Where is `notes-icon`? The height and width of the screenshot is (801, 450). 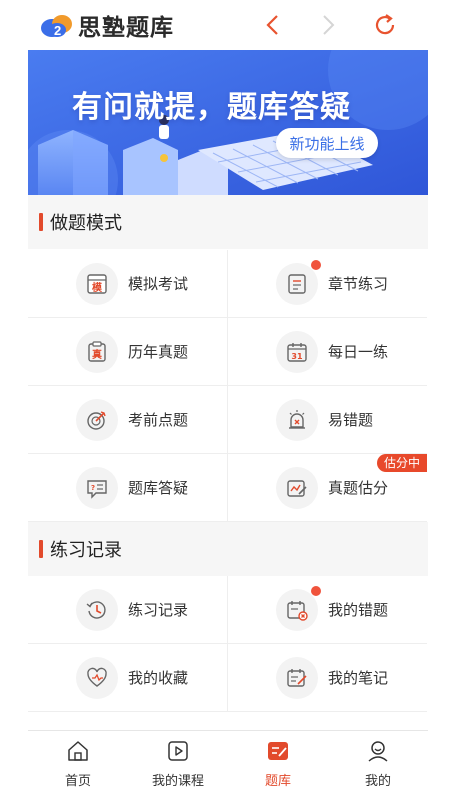 notes-icon is located at coordinates (297, 678).